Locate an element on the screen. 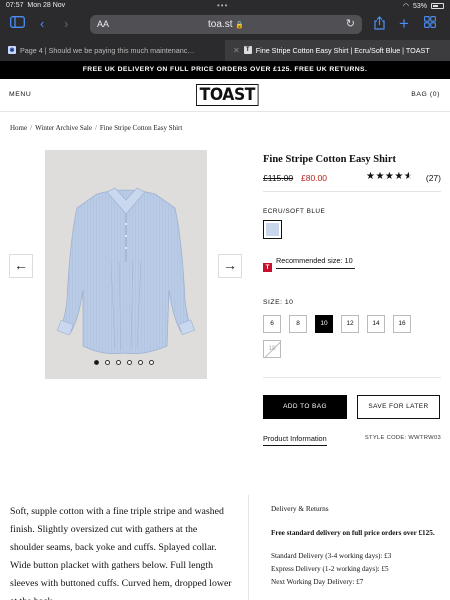 Image resolution: width=450 pixels, height=600 pixels. new-tab-icon: + is located at coordinates (404, 23).